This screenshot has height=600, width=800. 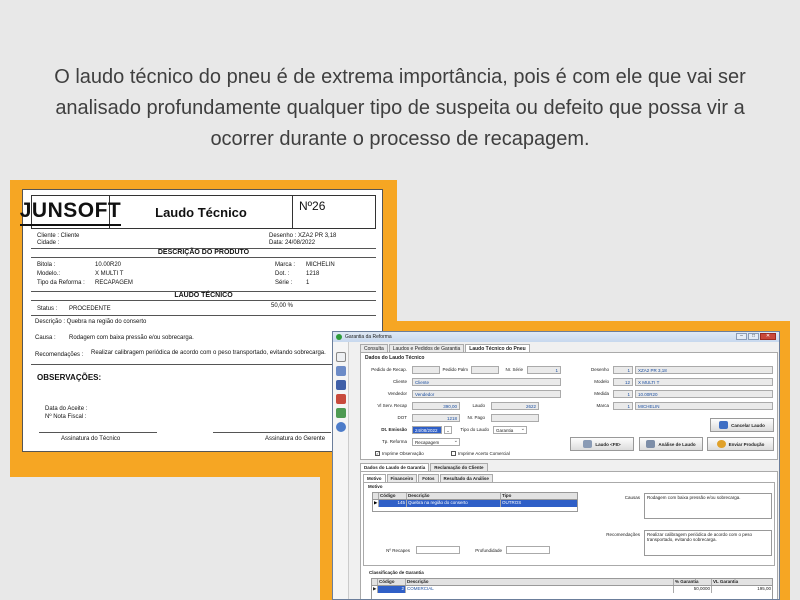 I want to click on cancelar-laudo-button: Cancelar Laudo, so click(x=742, y=425).